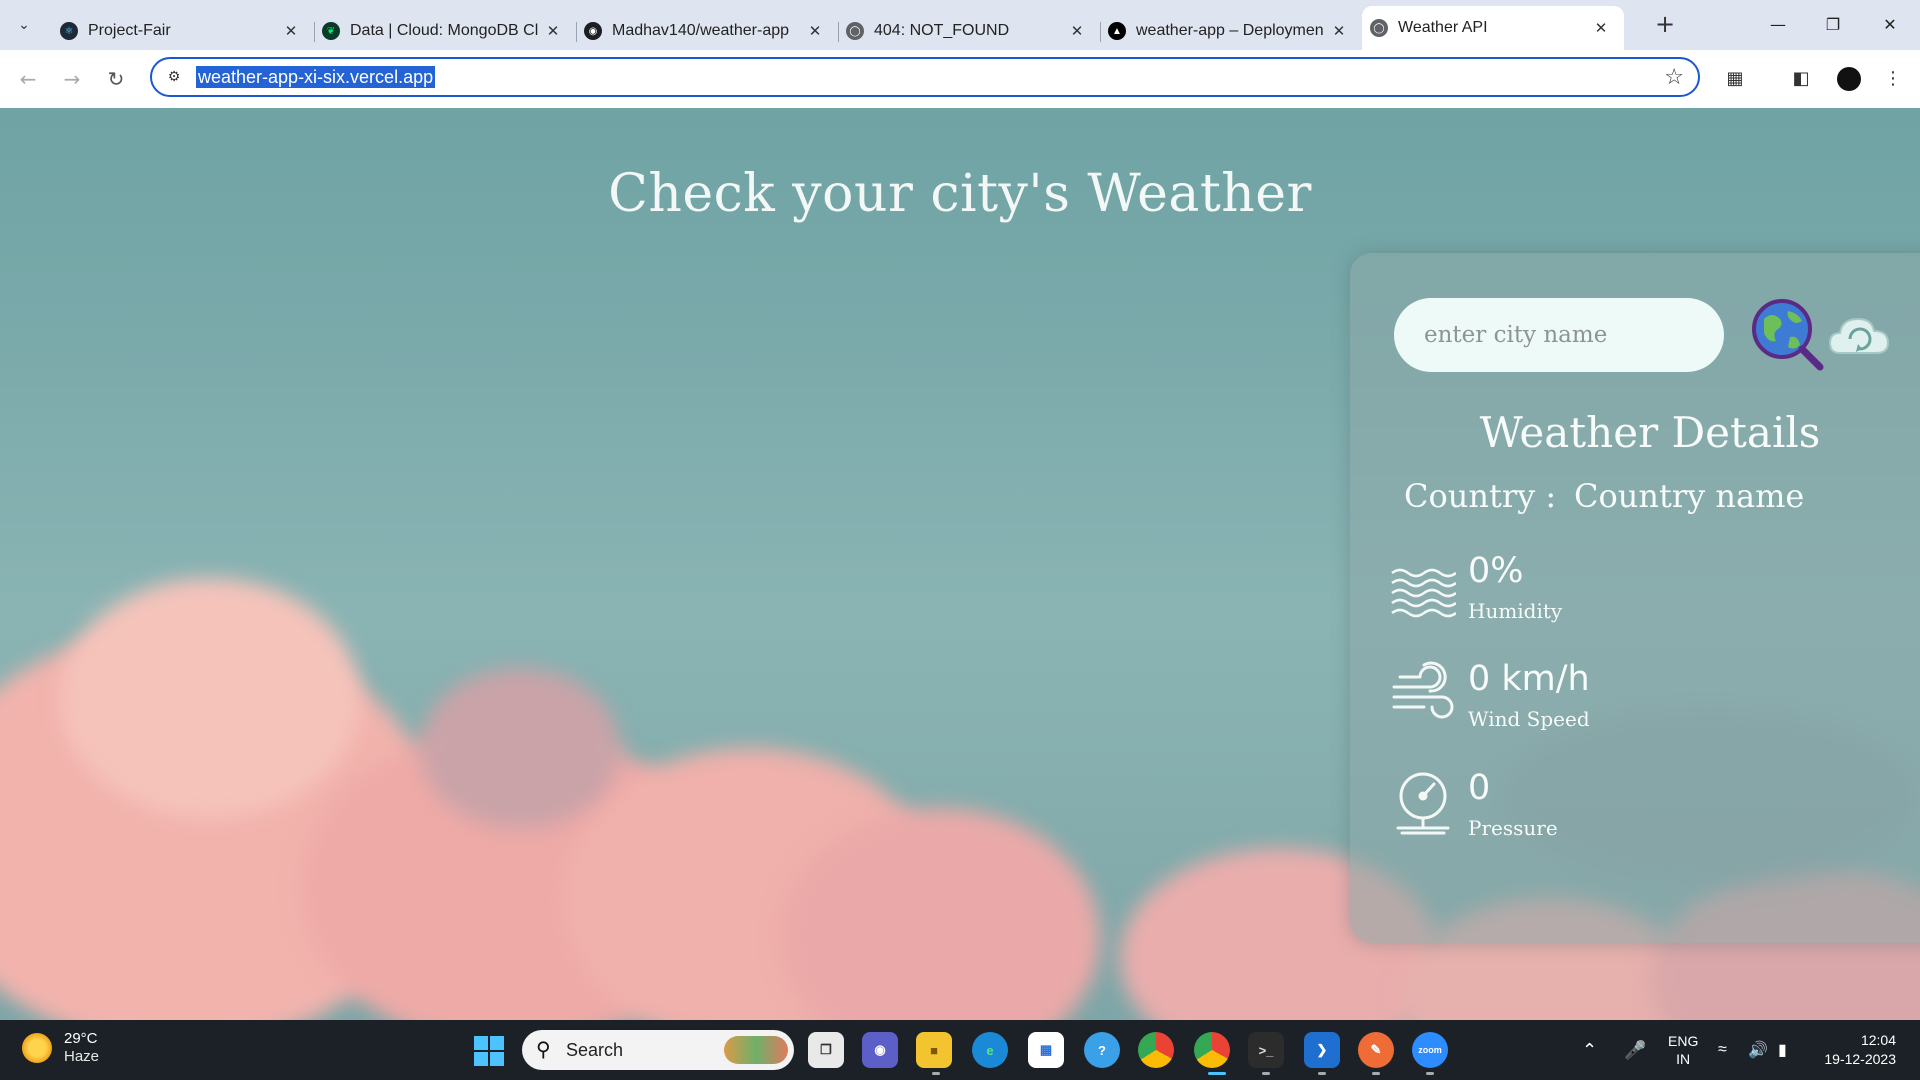 This screenshot has width=1920, height=1080. What do you see at coordinates (1890, 25) in the screenshot?
I see `close-window-button: ✕` at bounding box center [1890, 25].